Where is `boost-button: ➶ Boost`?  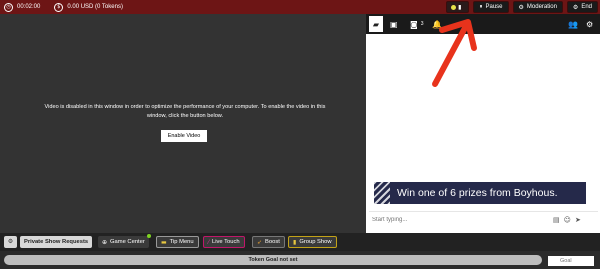 boost-button: ➶ Boost is located at coordinates (268, 242).